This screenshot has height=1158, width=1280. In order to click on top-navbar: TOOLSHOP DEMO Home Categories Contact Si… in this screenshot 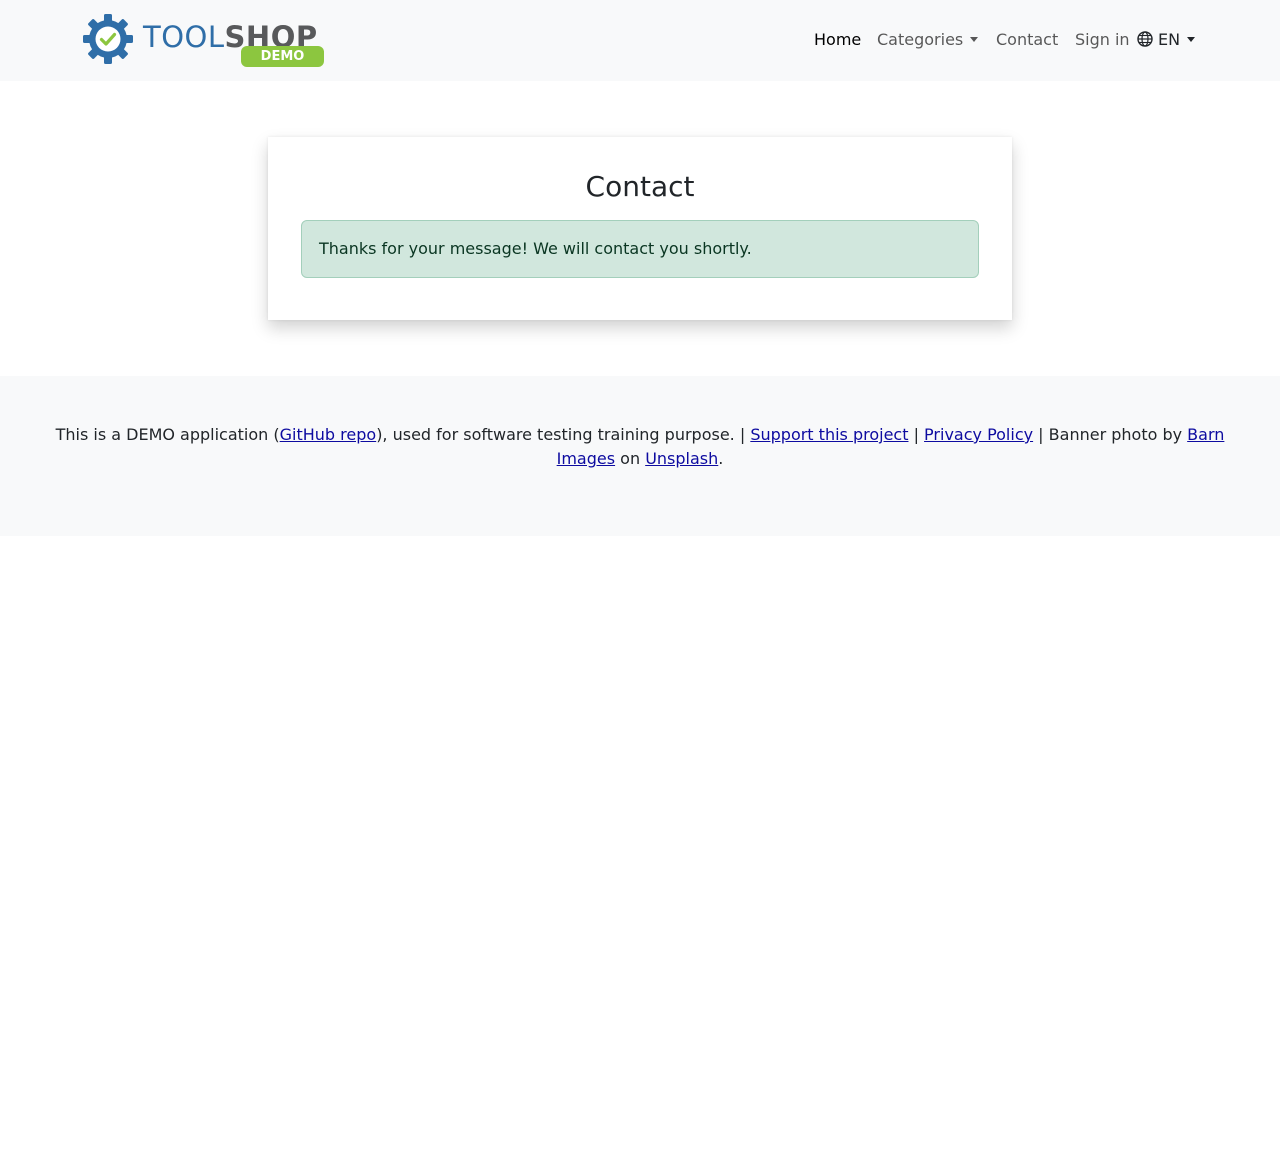, I will do `click(640, 40)`.